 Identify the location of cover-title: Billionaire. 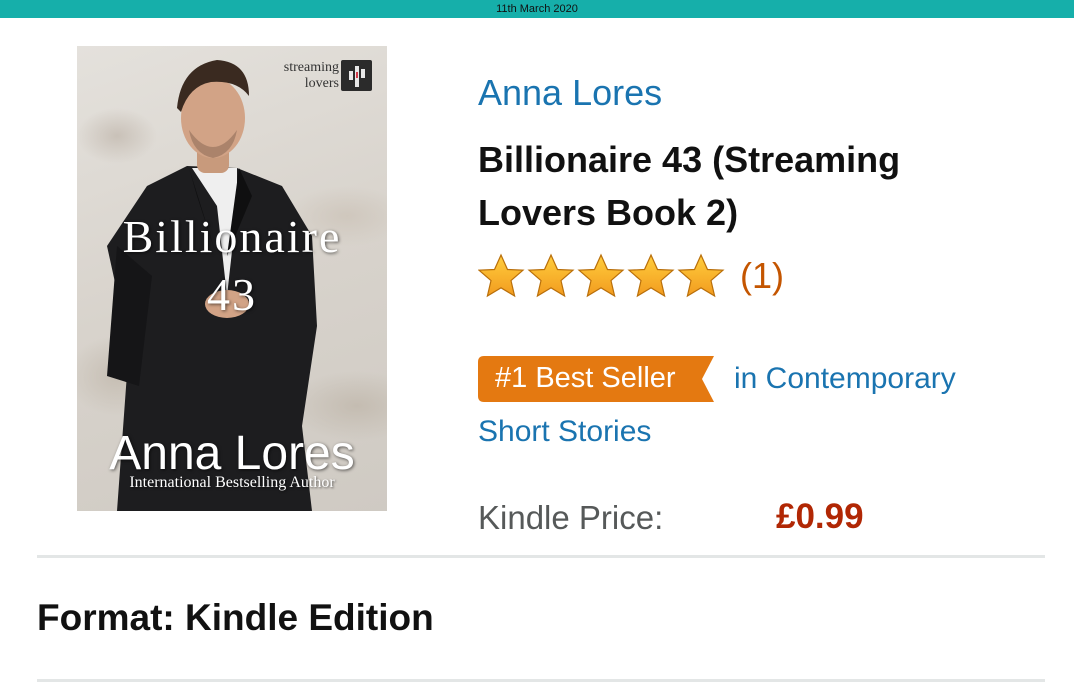
(232, 236).